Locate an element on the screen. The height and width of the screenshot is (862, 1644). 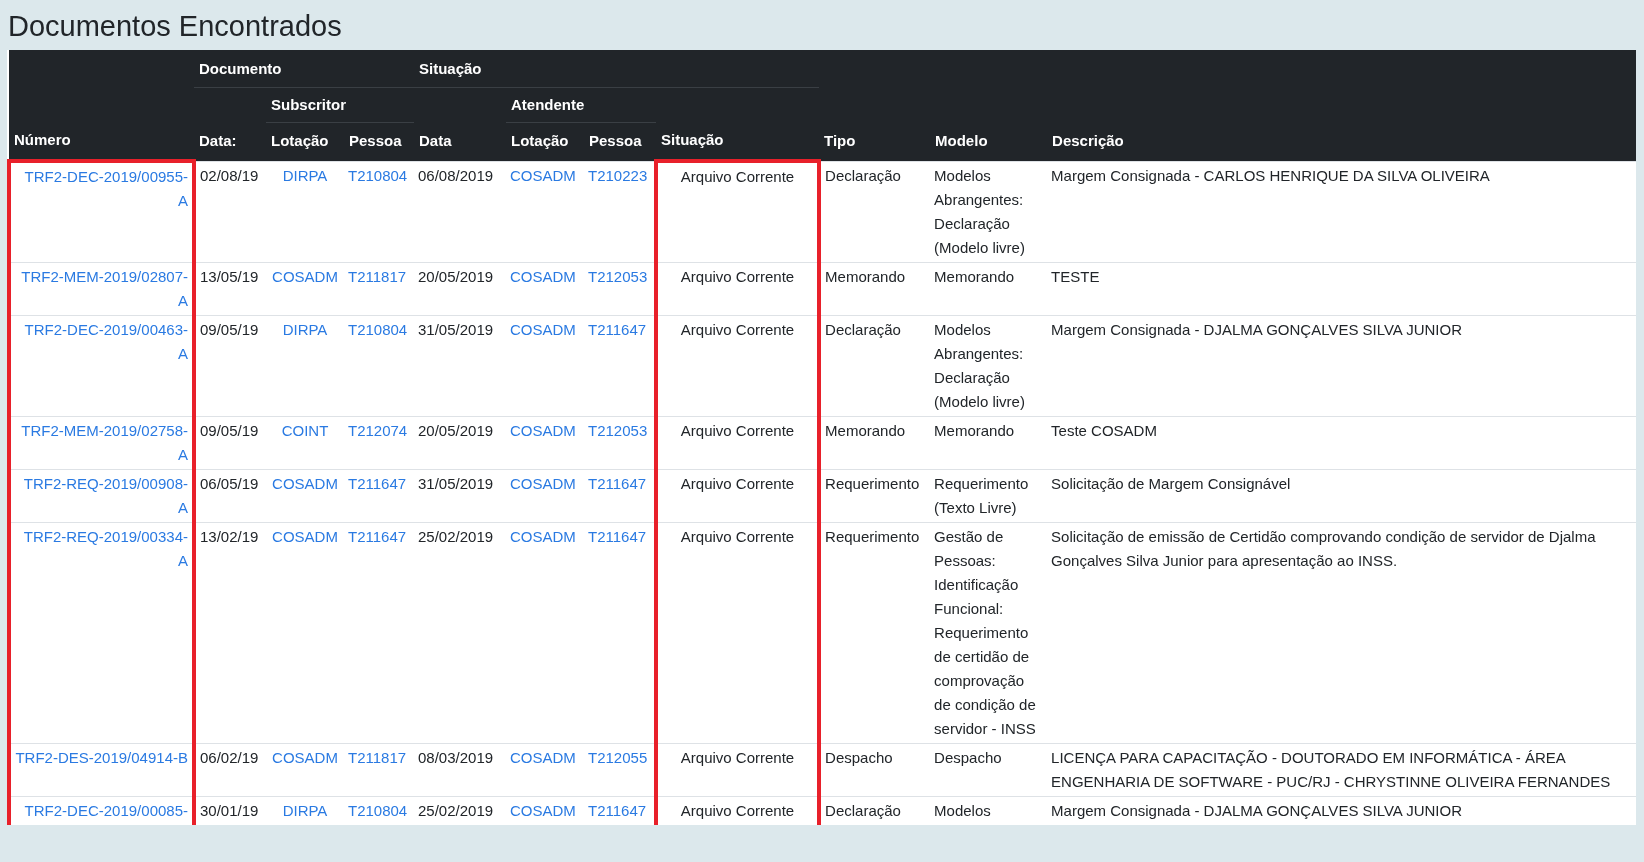
column-header: Descrição is located at coordinates (1088, 140).